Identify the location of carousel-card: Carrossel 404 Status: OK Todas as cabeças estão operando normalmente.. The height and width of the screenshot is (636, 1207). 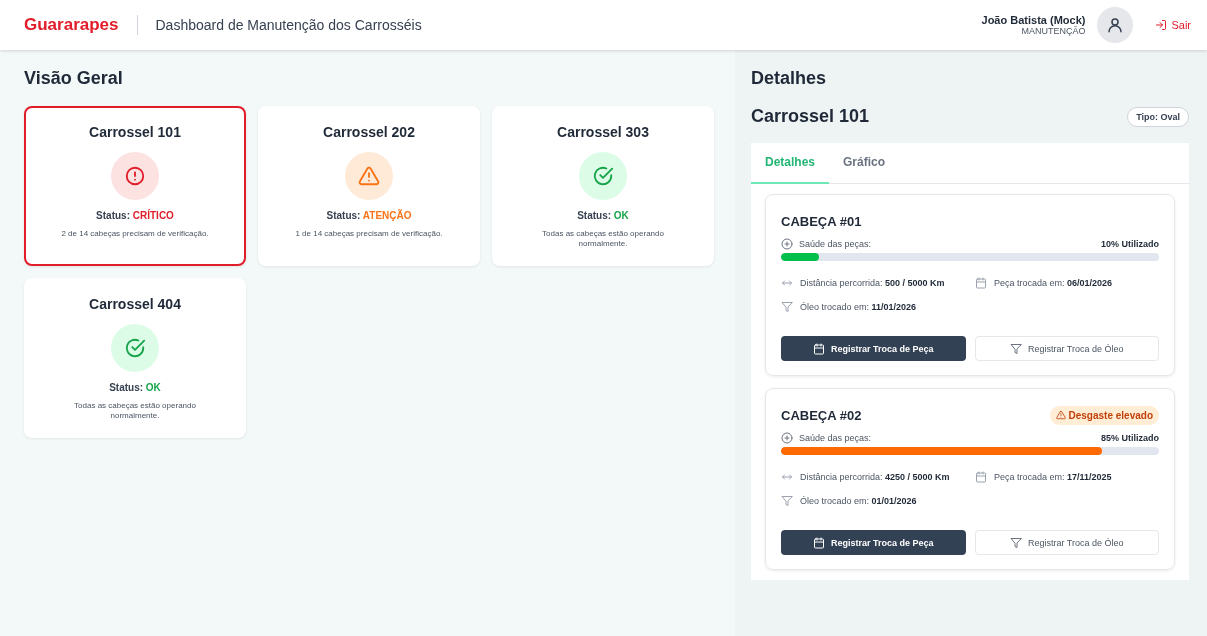
(135, 358).